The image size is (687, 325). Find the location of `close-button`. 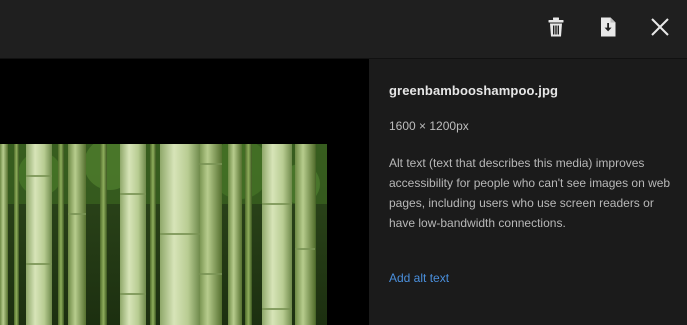

close-button is located at coordinates (660, 27).